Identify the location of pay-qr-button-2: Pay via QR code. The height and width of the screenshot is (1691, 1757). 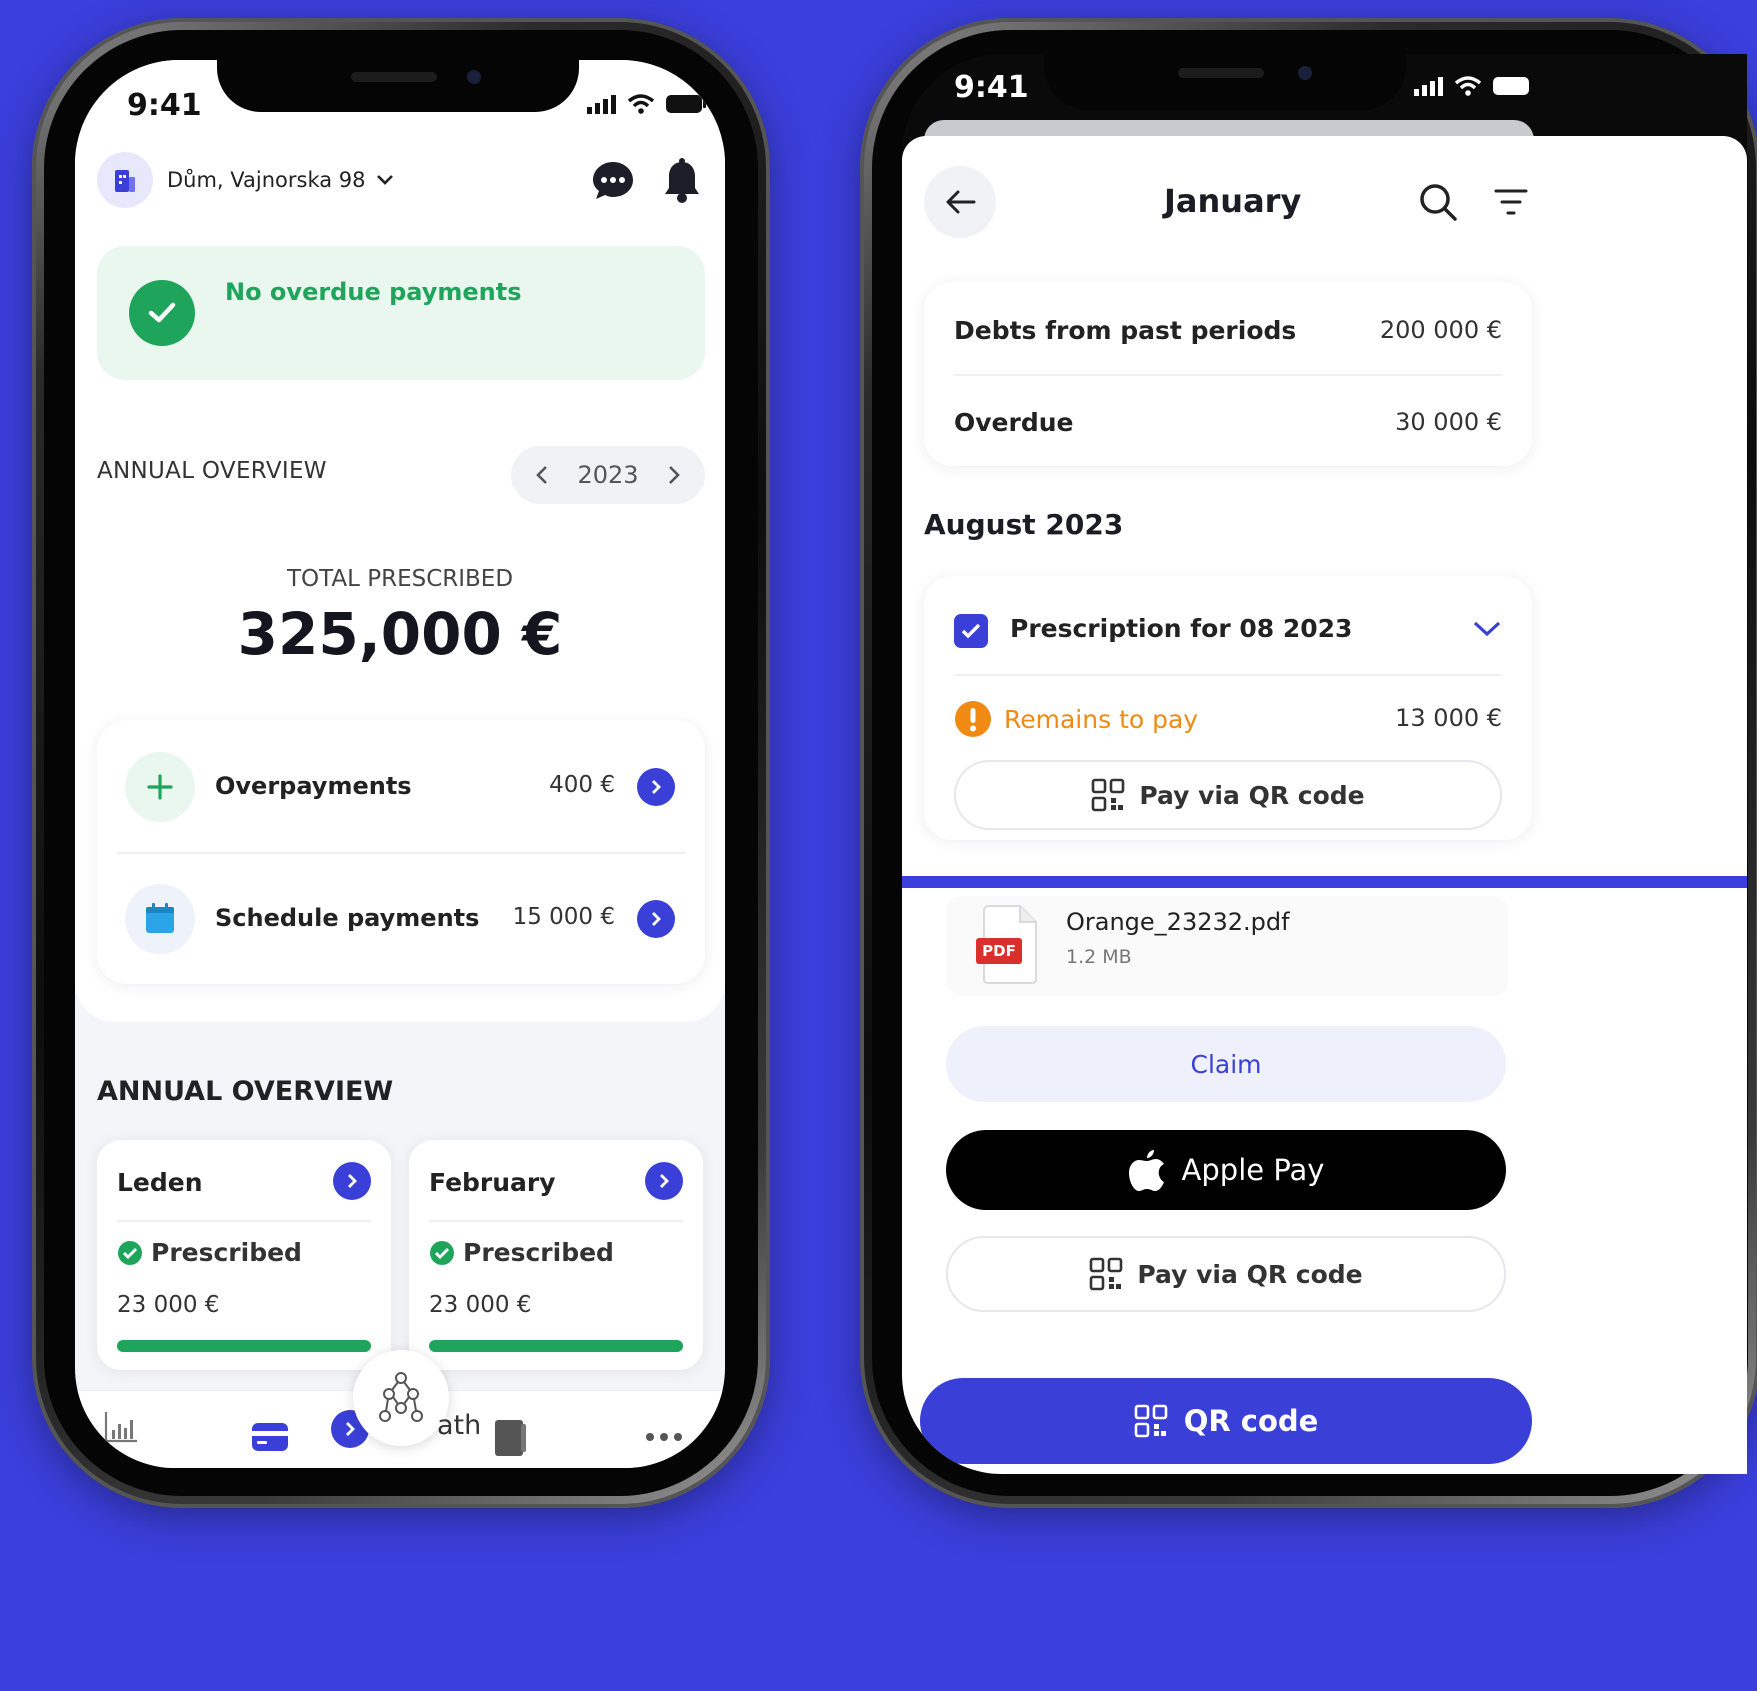
(1226, 1274).